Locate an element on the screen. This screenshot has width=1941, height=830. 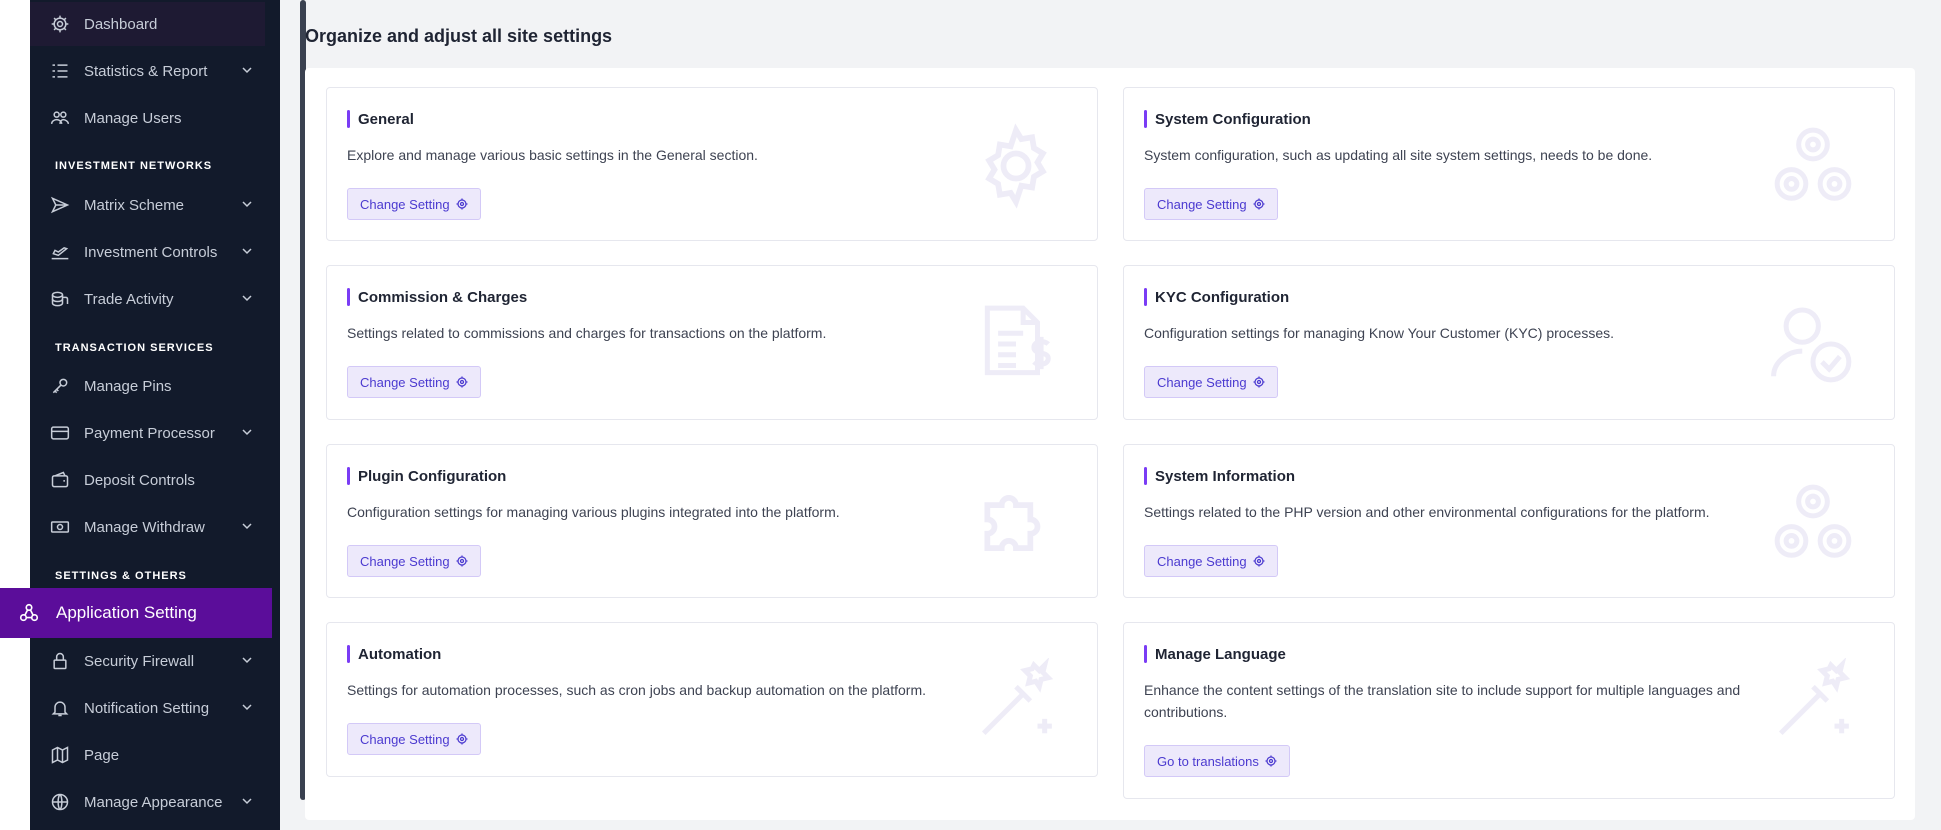
sidebar-item-matrix-scheme: Matrix Scheme is located at coordinates (147, 205).